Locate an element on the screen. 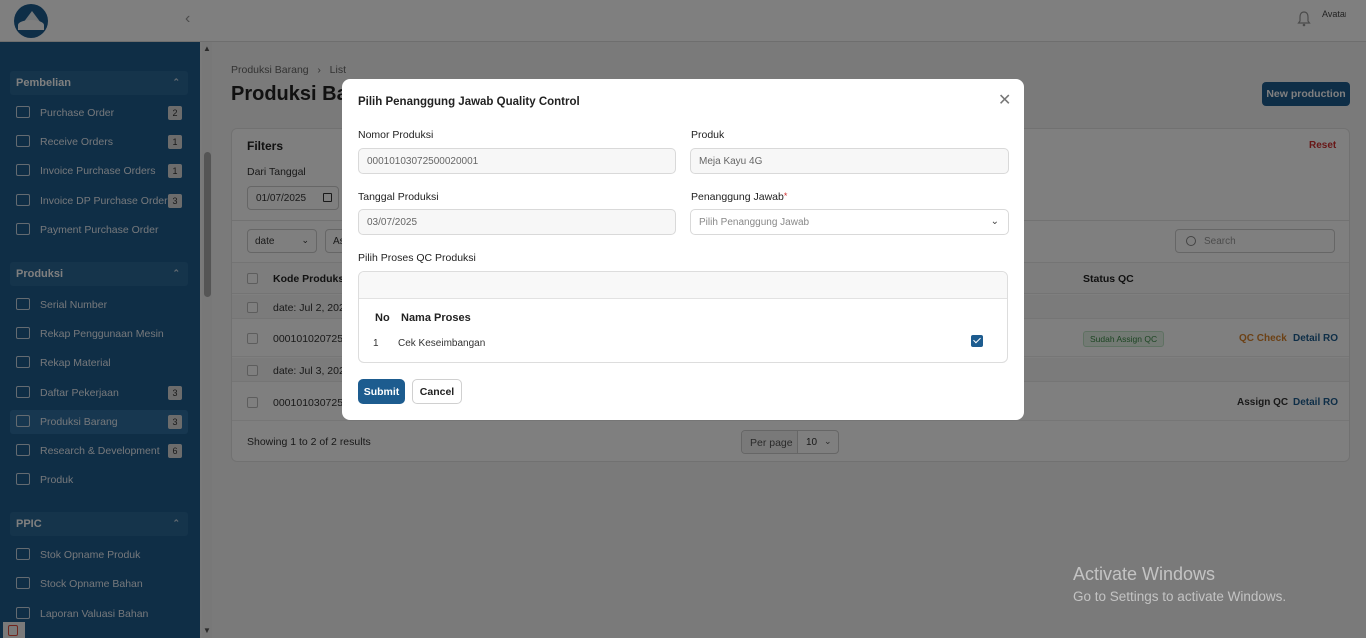  table-toolbar is located at coordinates (683, 285).